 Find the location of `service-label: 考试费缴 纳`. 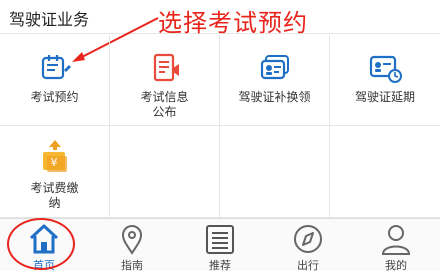

service-label: 考试费缴 纳 is located at coordinates (54, 196).